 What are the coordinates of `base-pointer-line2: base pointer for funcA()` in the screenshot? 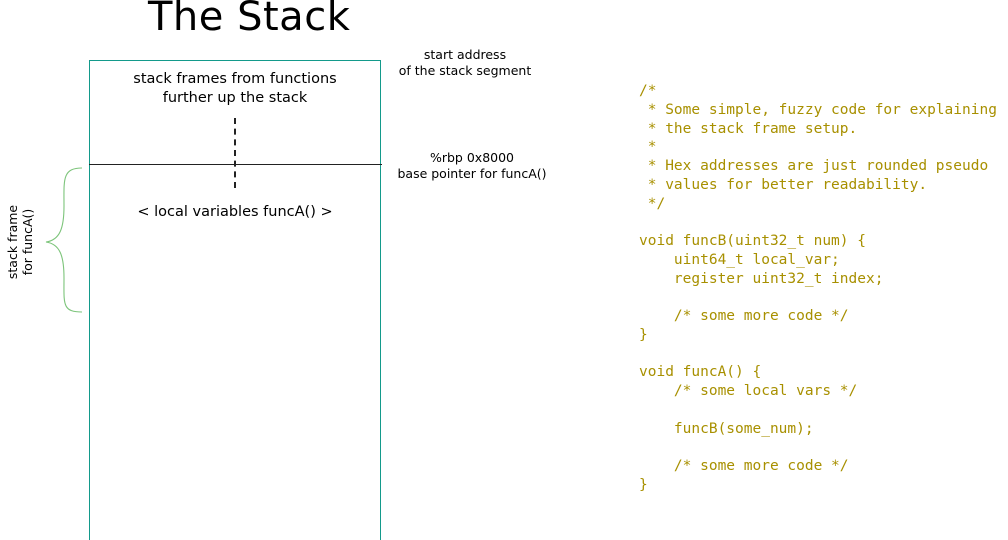 It's located at (472, 173).